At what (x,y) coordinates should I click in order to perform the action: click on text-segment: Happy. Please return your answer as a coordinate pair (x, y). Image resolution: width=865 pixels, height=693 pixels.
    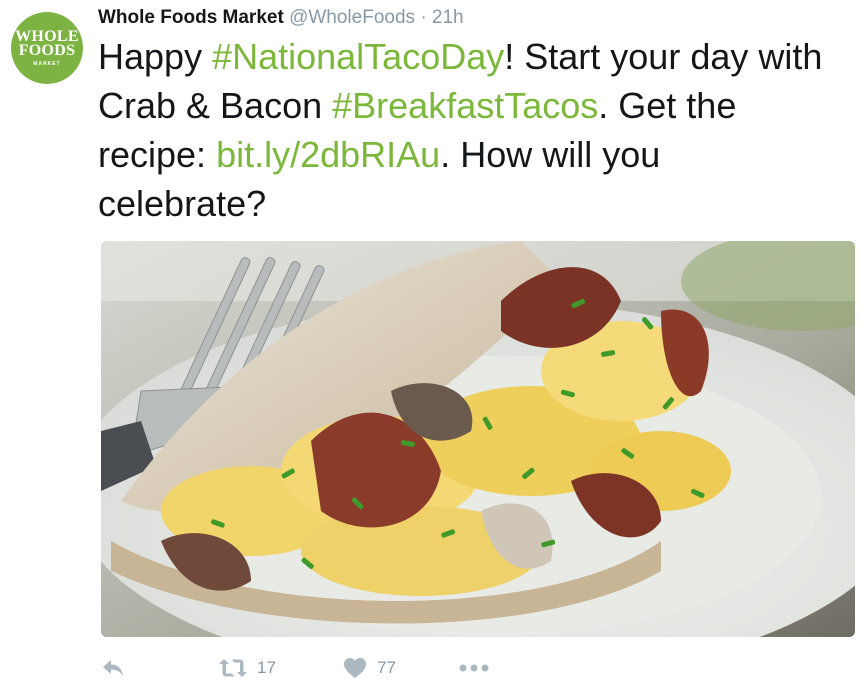
    Looking at the image, I should click on (155, 56).